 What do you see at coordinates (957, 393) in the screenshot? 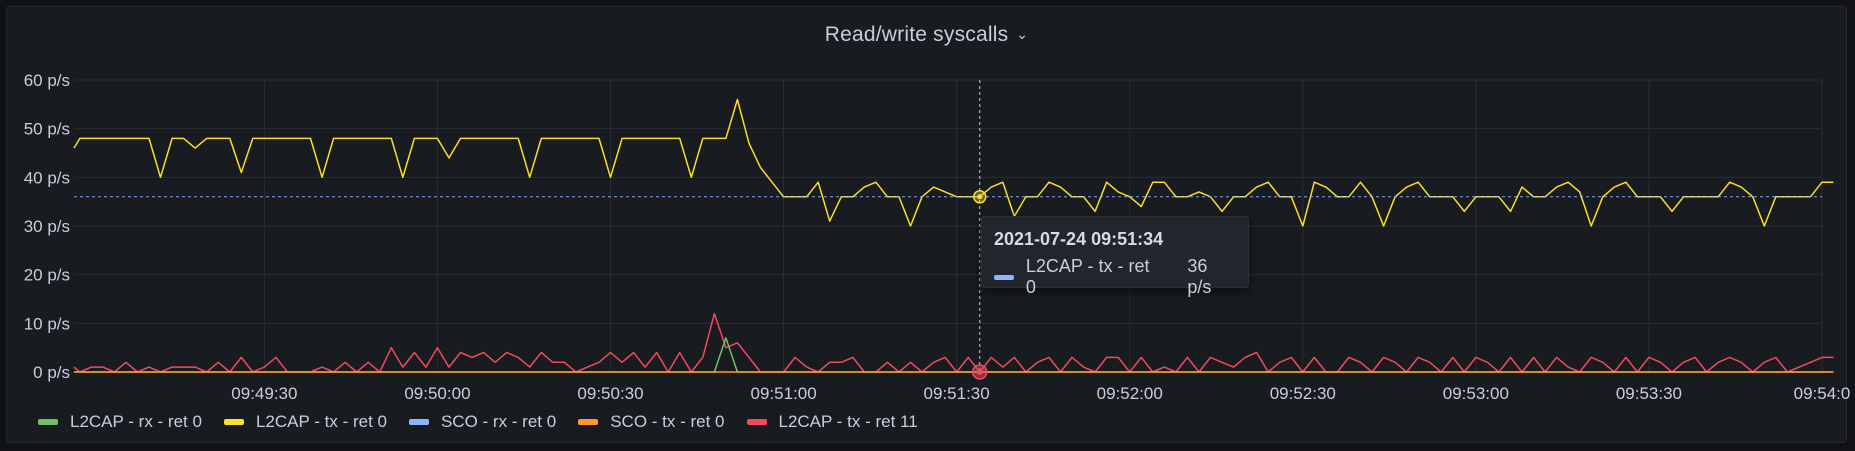
I see `x-tick-label: 09:51:30` at bounding box center [957, 393].